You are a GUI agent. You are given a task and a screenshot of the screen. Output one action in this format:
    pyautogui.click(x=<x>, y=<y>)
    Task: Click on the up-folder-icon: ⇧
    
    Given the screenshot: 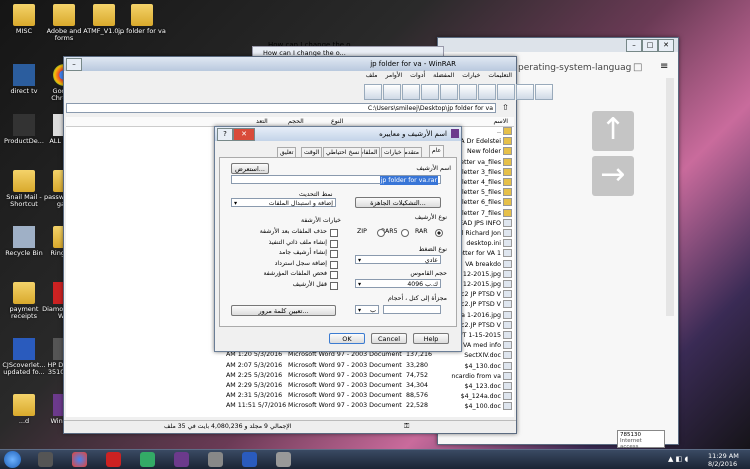 What is the action you would take?
    pyautogui.click(x=505, y=107)
    